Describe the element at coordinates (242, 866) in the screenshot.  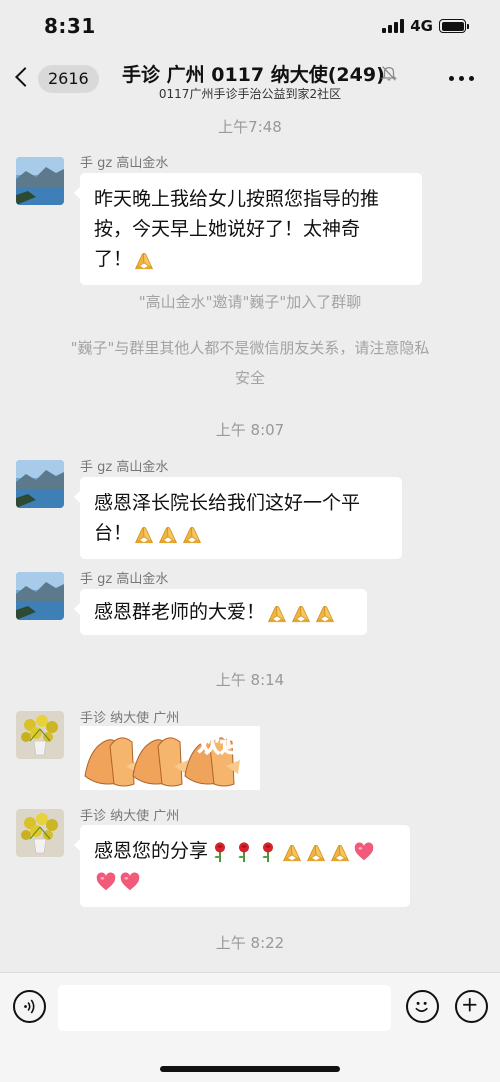
I see `message-bubble: 感恩您的分享` at that location.